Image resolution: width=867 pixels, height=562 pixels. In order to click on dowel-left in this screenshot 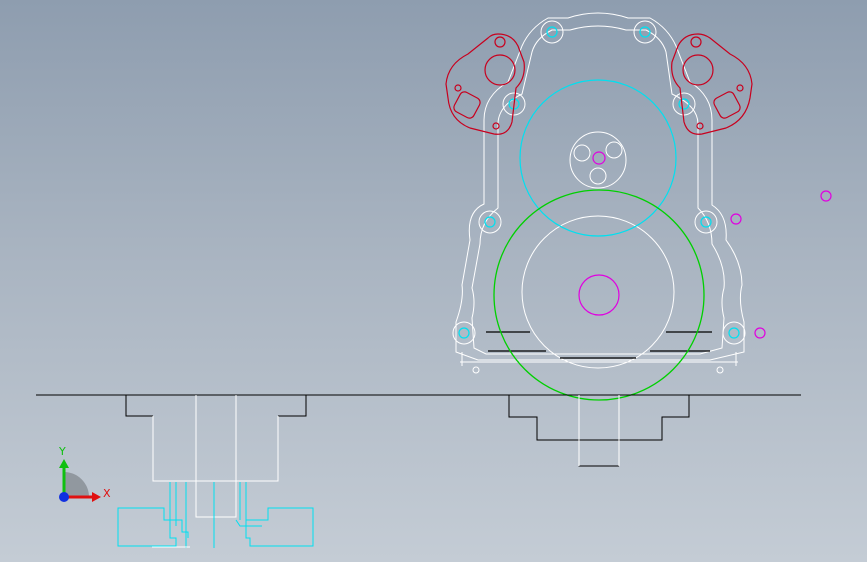, I will do `click(476, 370)`.